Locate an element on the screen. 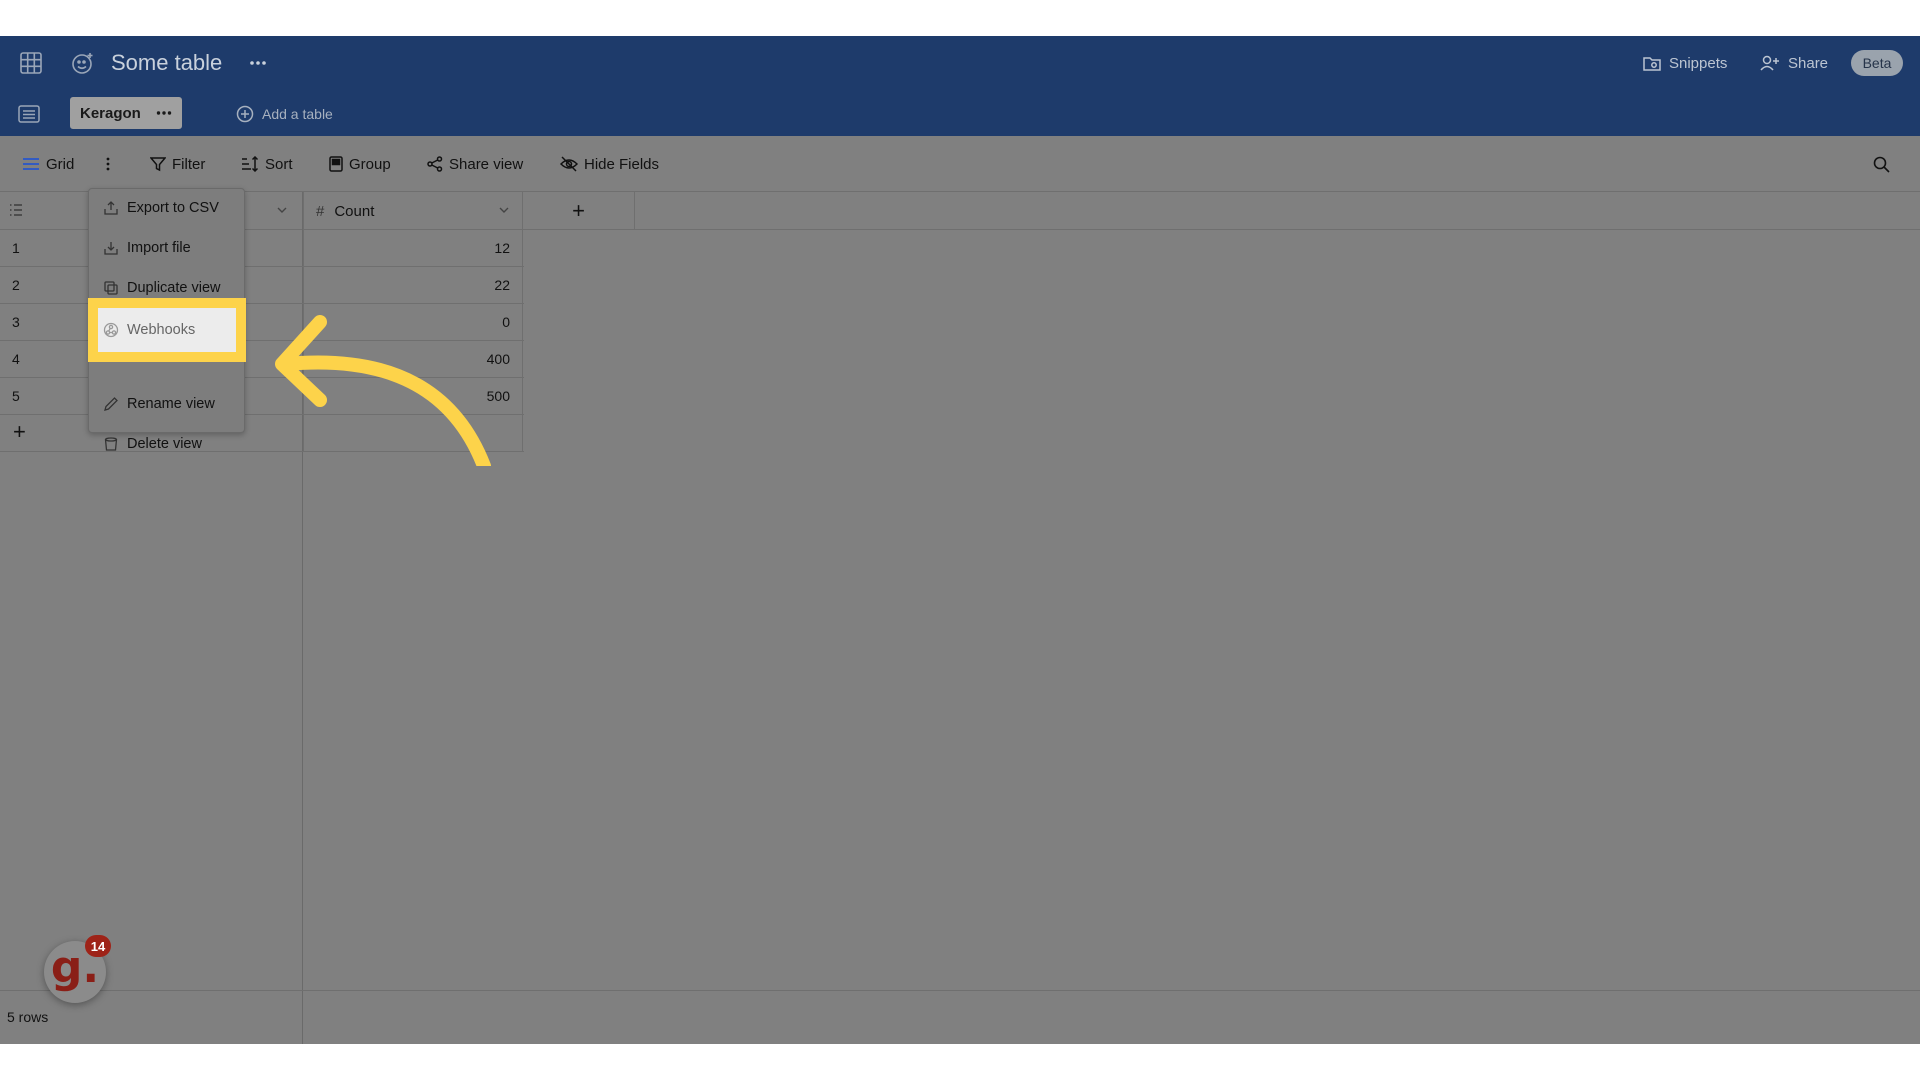  copy-icon is located at coordinates (111, 288).